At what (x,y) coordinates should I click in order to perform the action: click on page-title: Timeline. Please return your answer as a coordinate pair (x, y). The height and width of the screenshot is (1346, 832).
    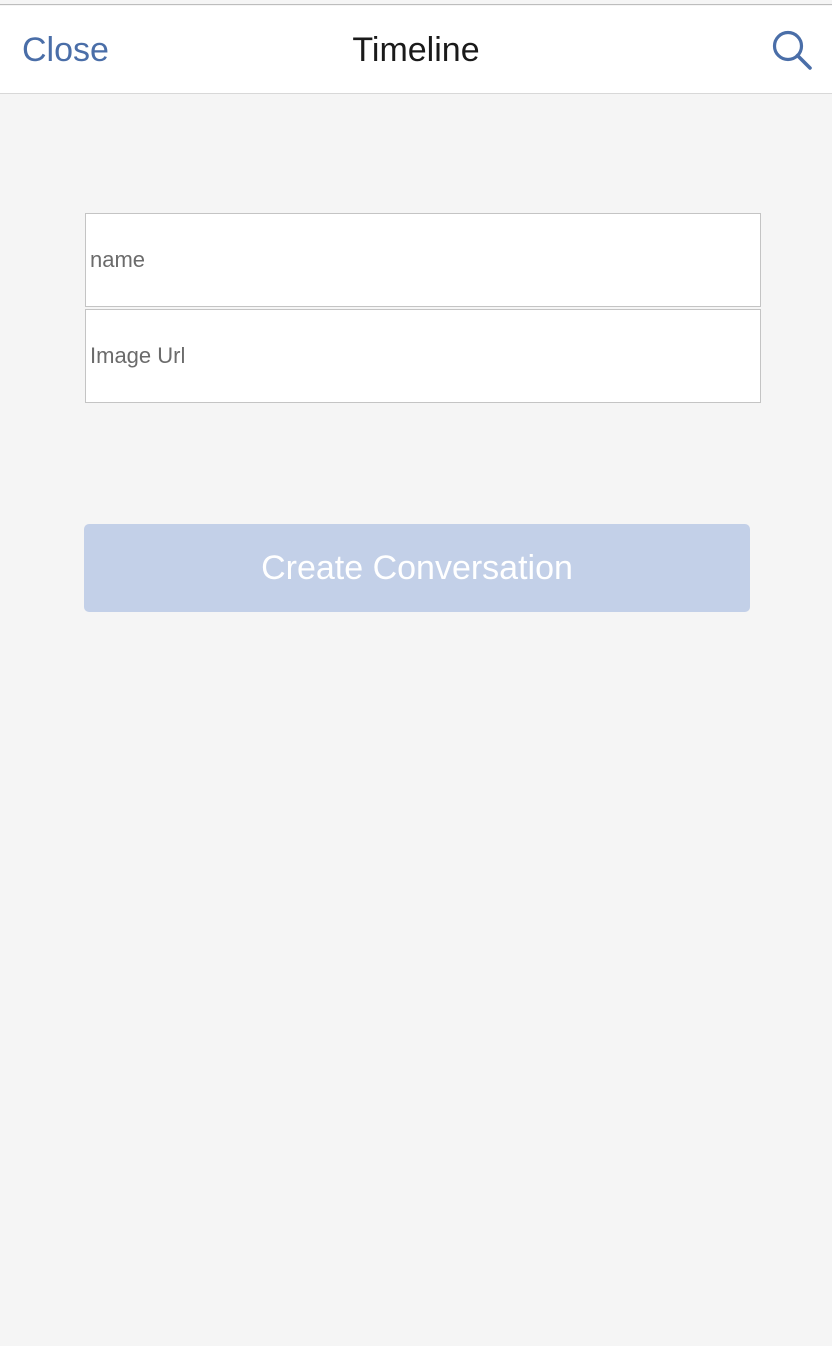
    Looking at the image, I should click on (416, 50).